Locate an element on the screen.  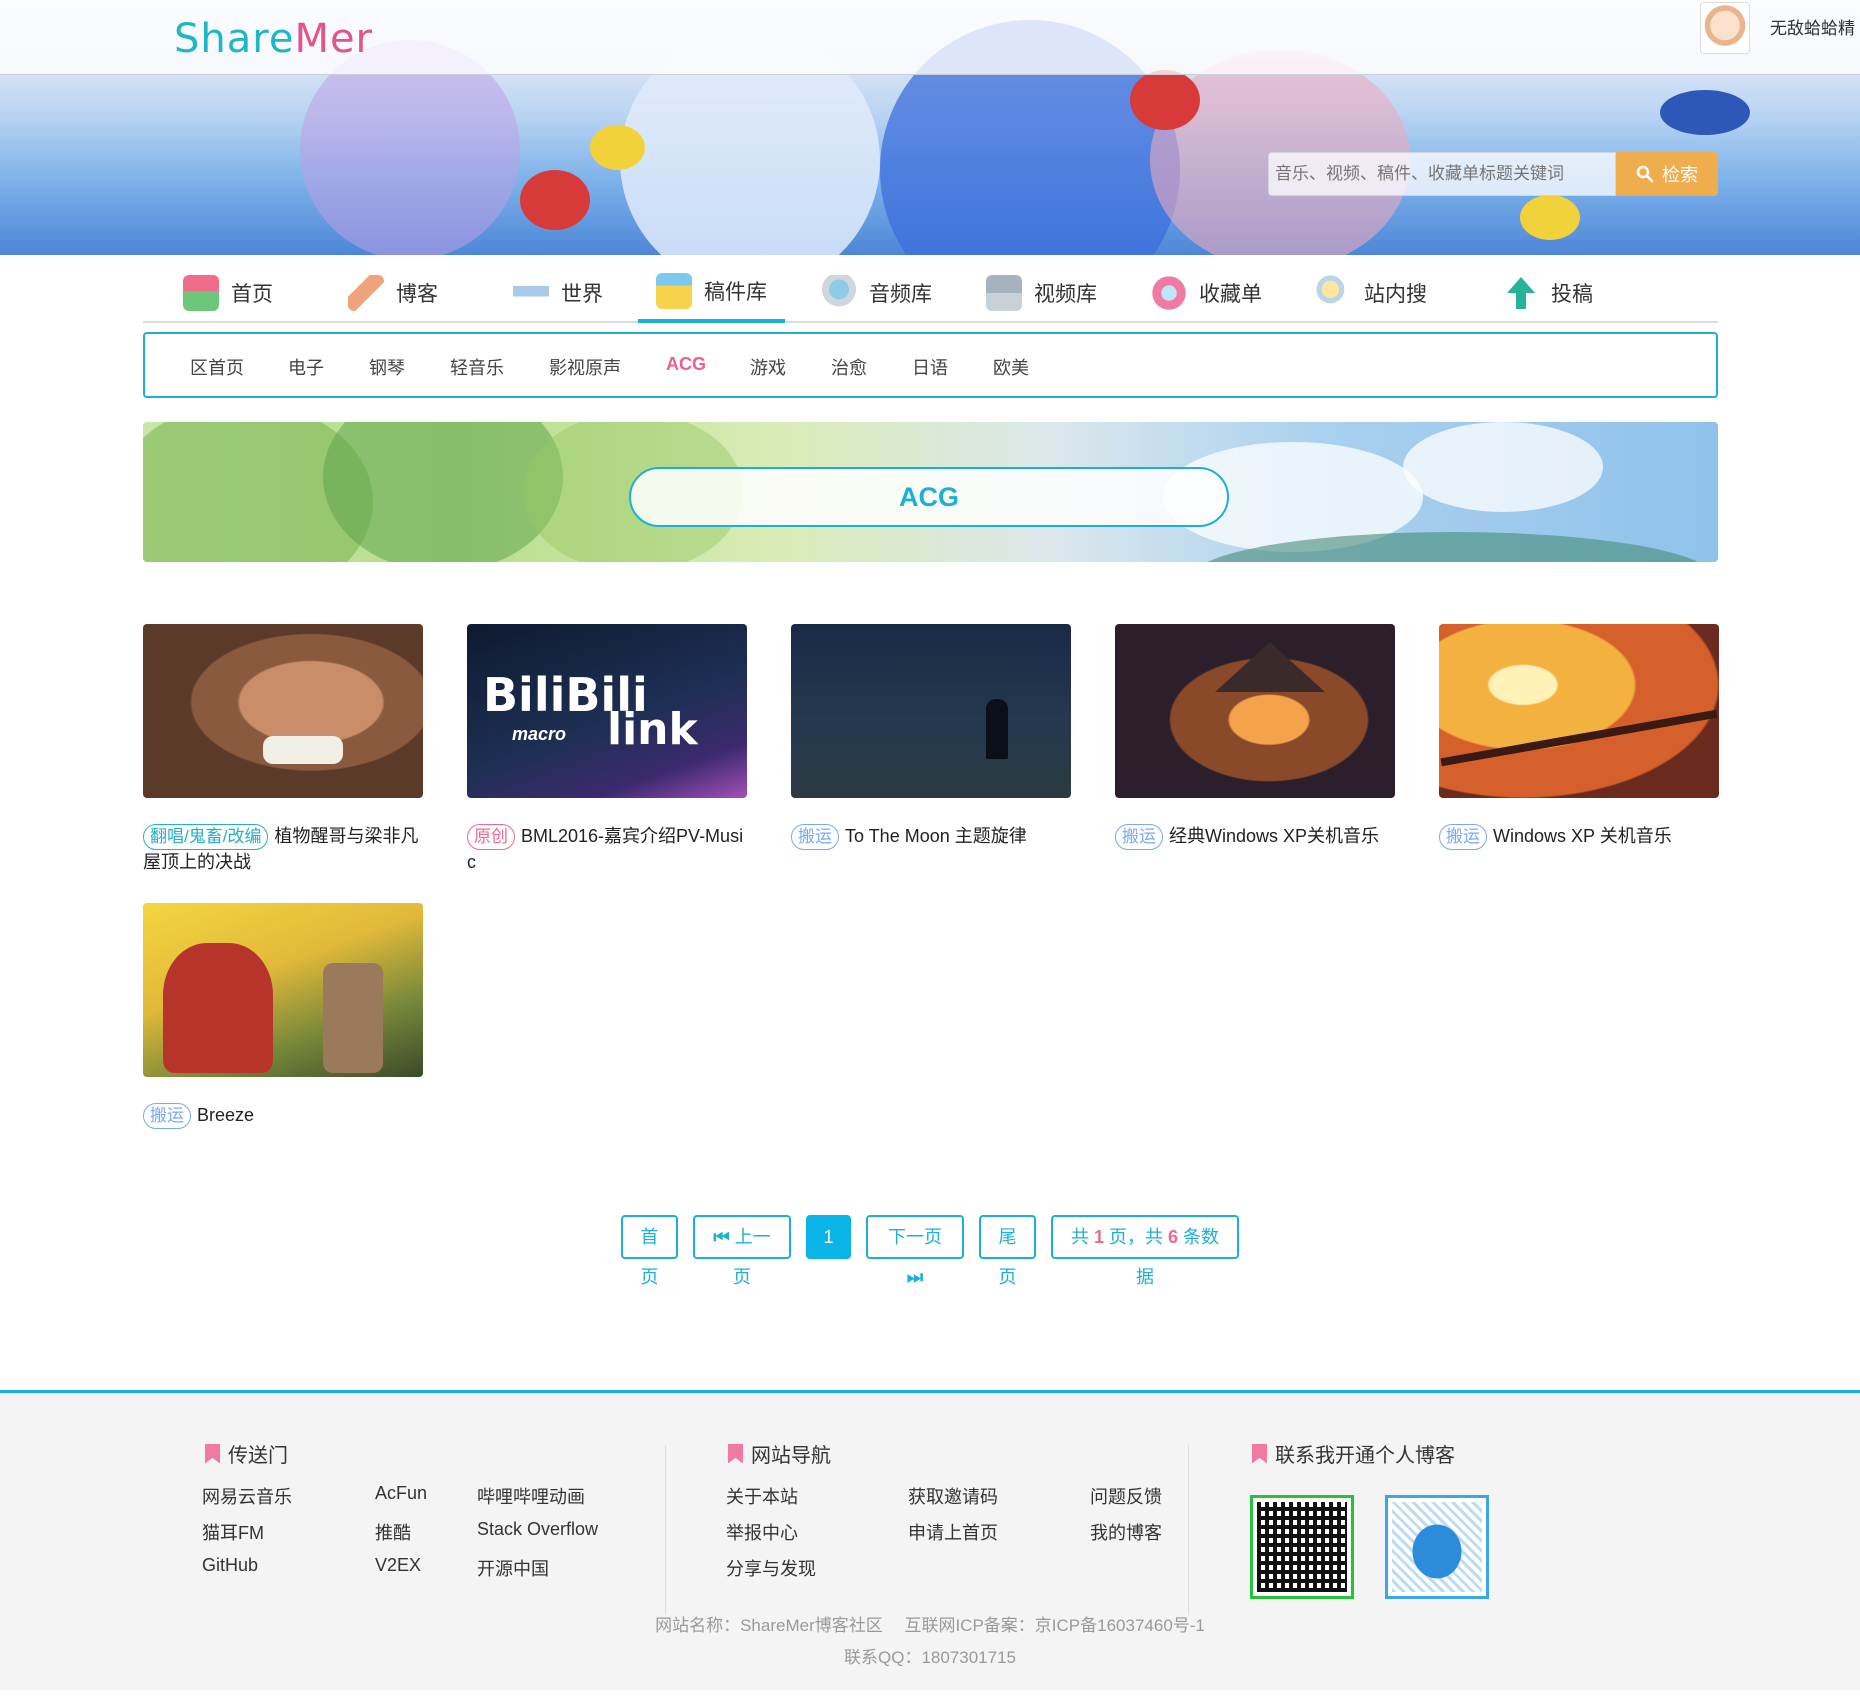
sub-nav: 区首页 电子 钢琴 轻音乐 影视原声 ACG 游戏 治愈 日语 欧美 is located at coordinates (930, 365).